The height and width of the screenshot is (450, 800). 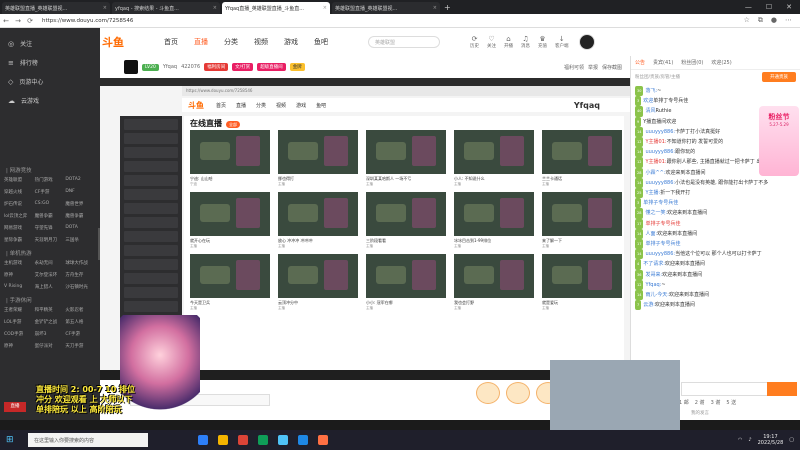 What do you see at coordinates (276, 8) in the screenshot?
I see `browser-tab-3: Yfqaq直播_英雄联盟直播_斗鱼直... ×` at bounding box center [276, 8].